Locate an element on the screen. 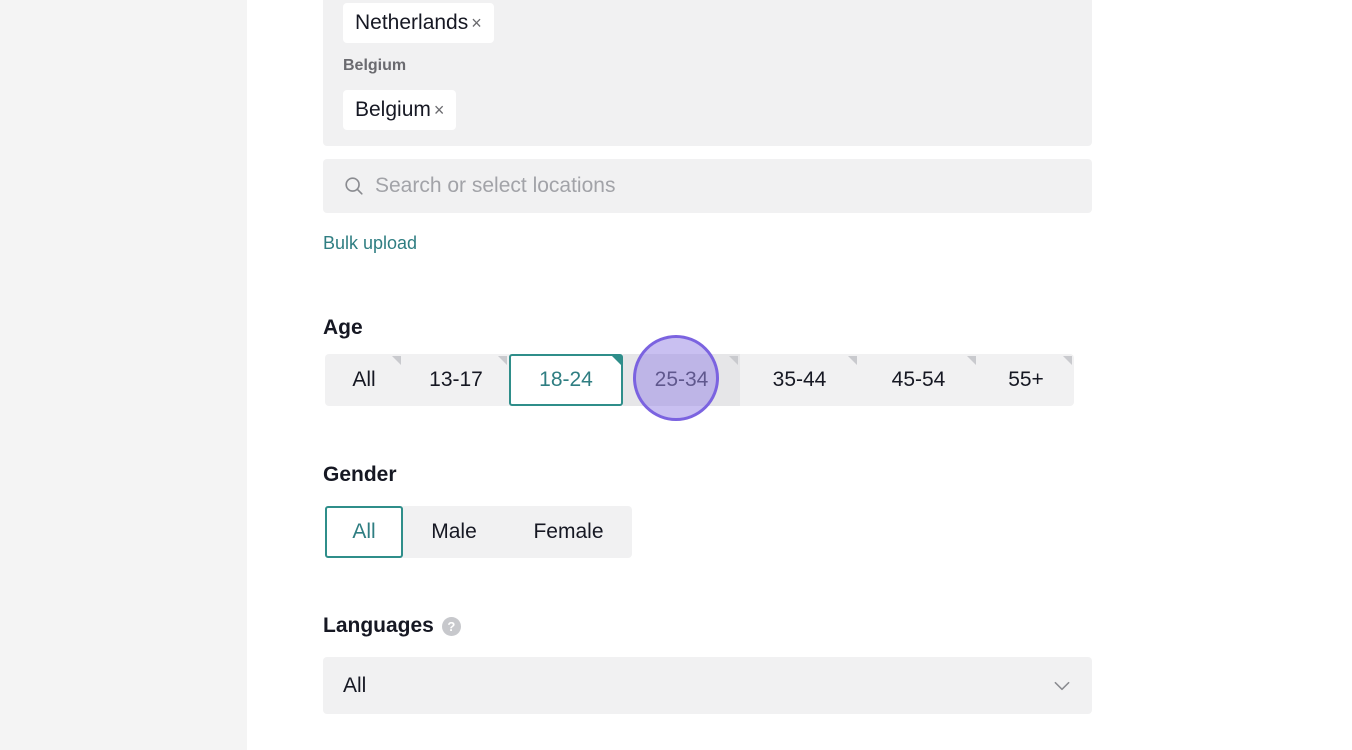  location-chip-netherlands: Netherlands × is located at coordinates (418, 23).